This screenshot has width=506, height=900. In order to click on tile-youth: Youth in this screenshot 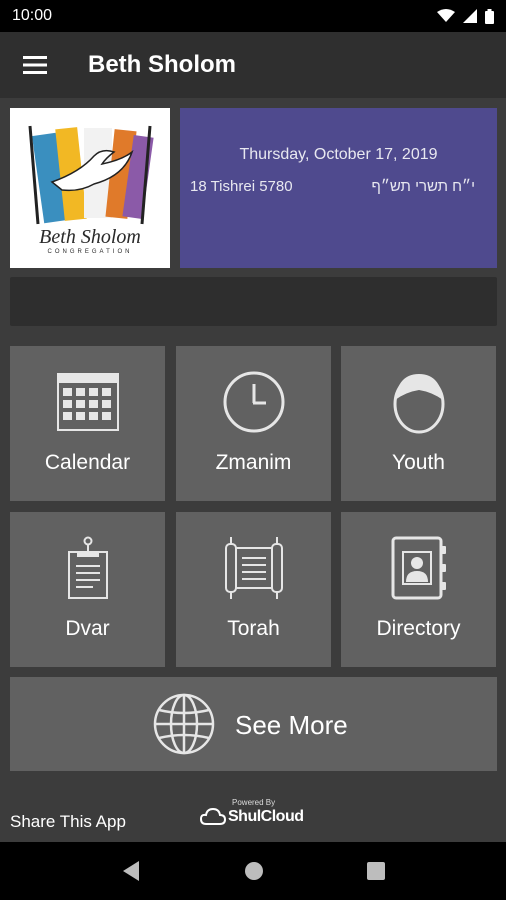, I will do `click(418, 423)`.